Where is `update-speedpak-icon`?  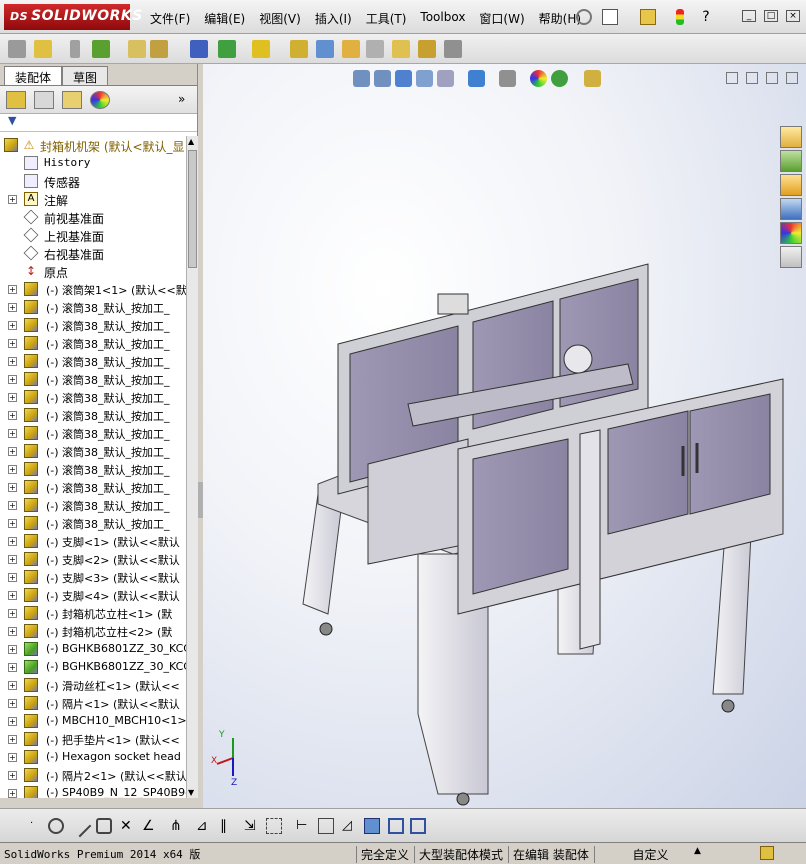 update-speedpak-icon is located at coordinates (427, 49).